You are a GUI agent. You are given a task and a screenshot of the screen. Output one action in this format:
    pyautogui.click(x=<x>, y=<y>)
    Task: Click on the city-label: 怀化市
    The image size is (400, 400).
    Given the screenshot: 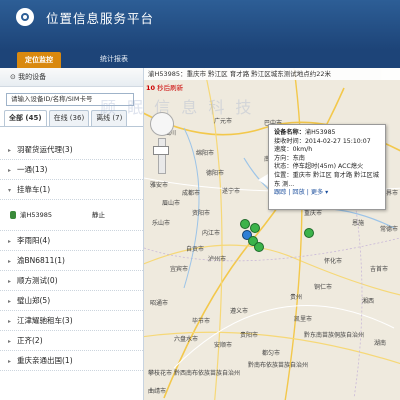 What is the action you would take?
    pyautogui.click(x=333, y=261)
    